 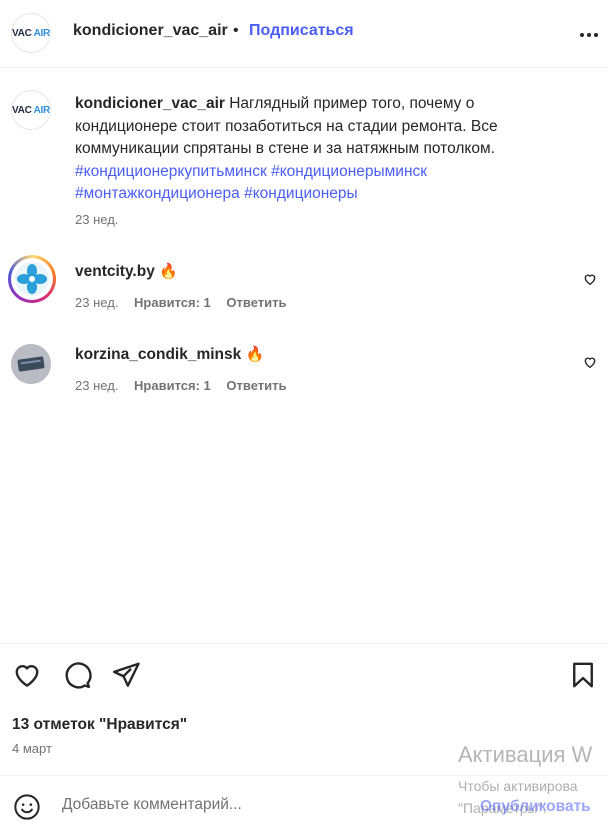 I want to click on commenter-username: ventcity.by, so click(x=115, y=271).